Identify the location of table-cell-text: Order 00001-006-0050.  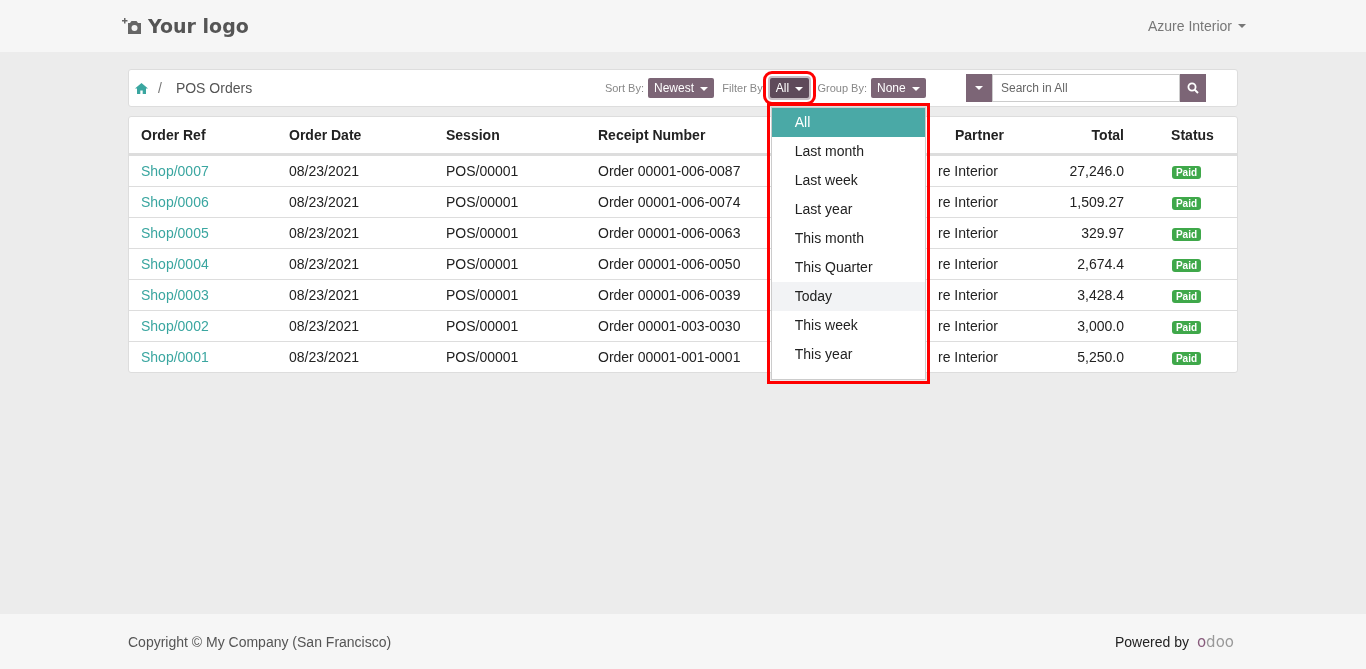
(669, 264).